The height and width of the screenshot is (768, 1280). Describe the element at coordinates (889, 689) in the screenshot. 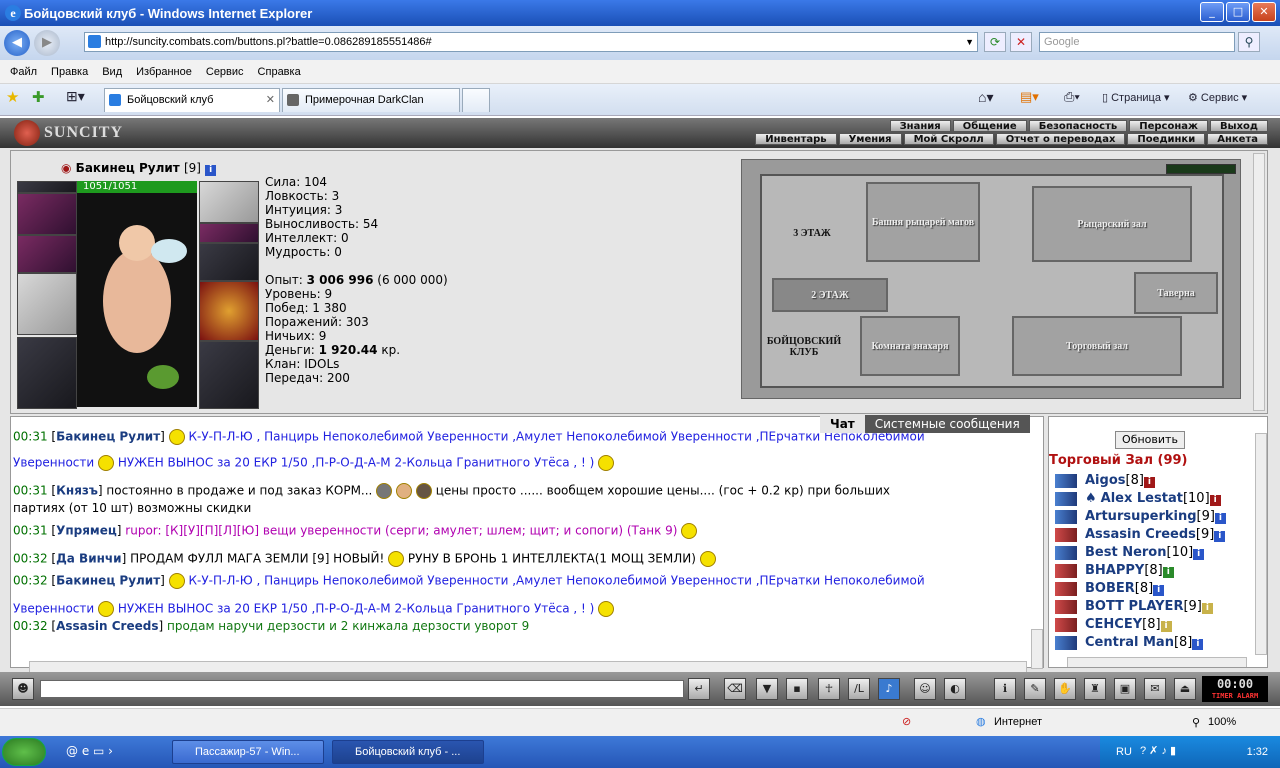

I see `music-icon: ♪` at that location.